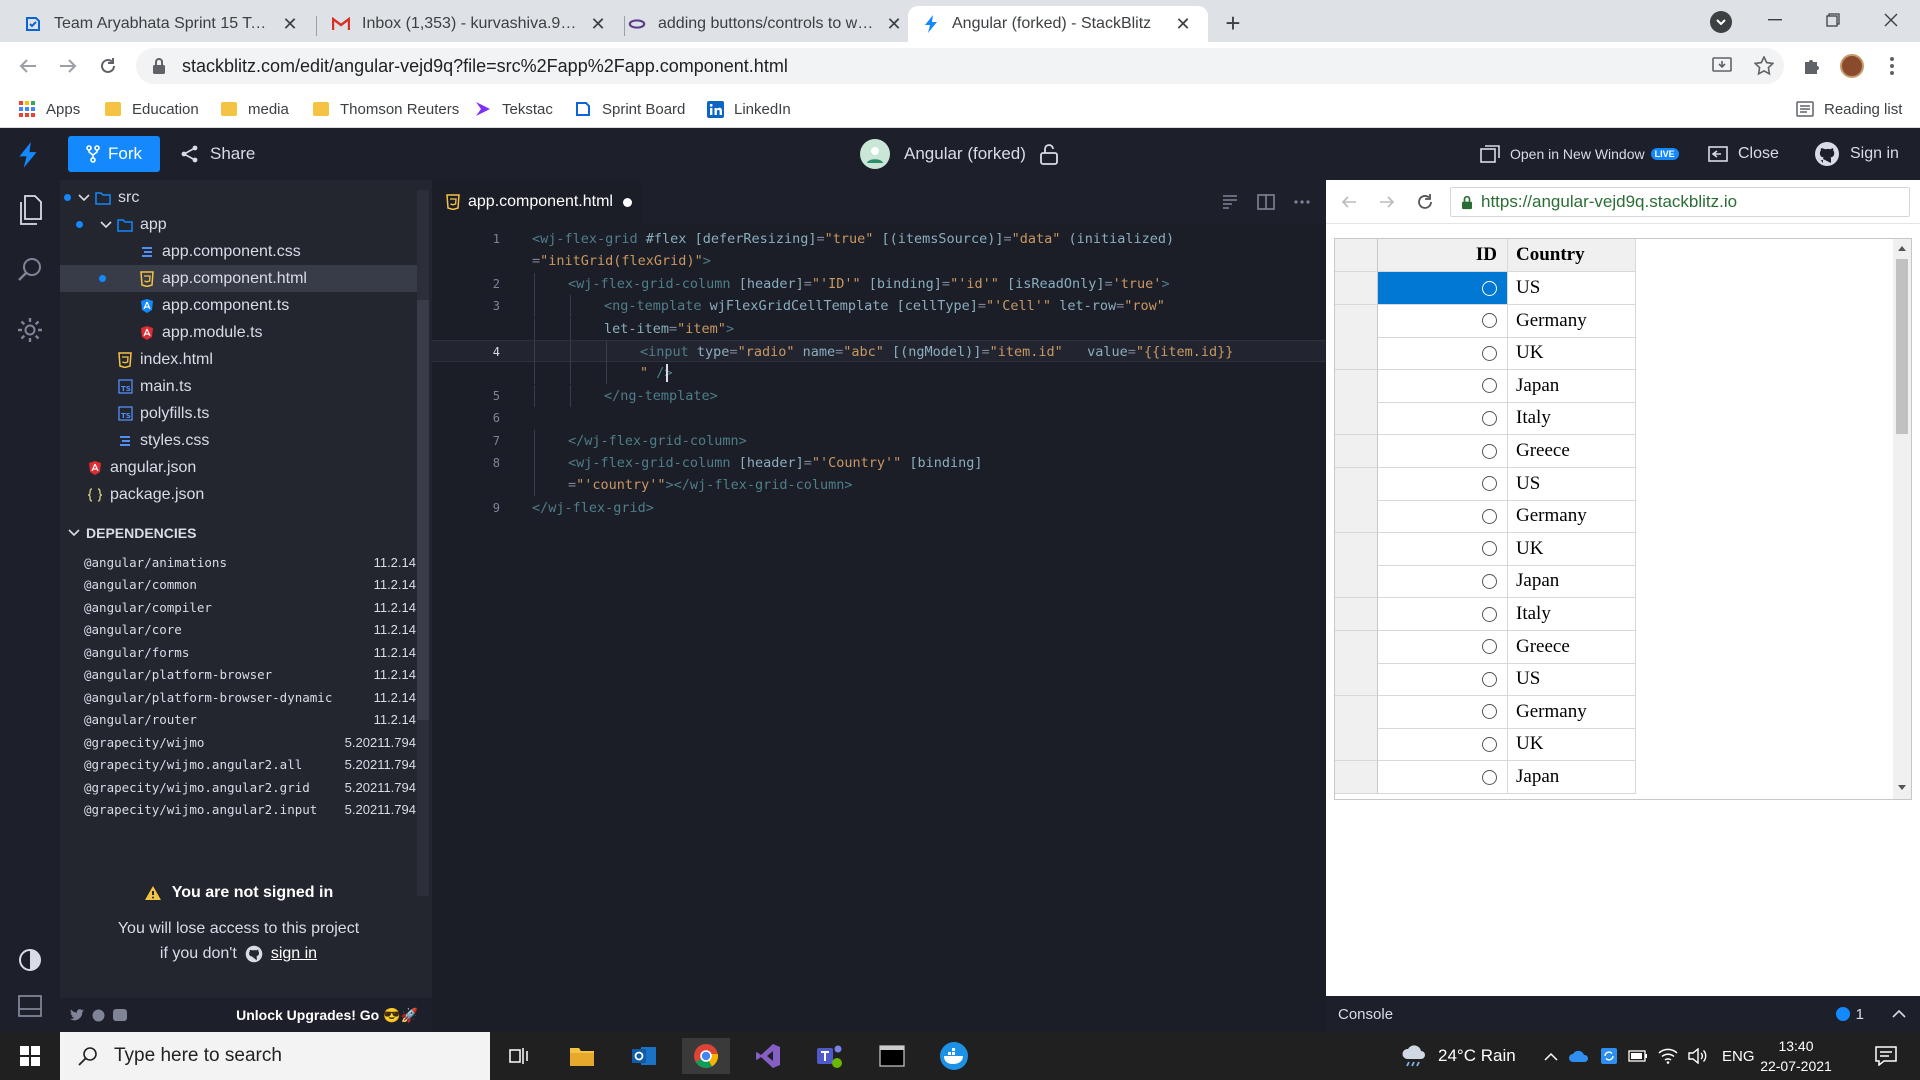 This screenshot has height=1080, width=1920. Describe the element at coordinates (28, 66) in the screenshot. I see `back-arrow-icon` at that location.